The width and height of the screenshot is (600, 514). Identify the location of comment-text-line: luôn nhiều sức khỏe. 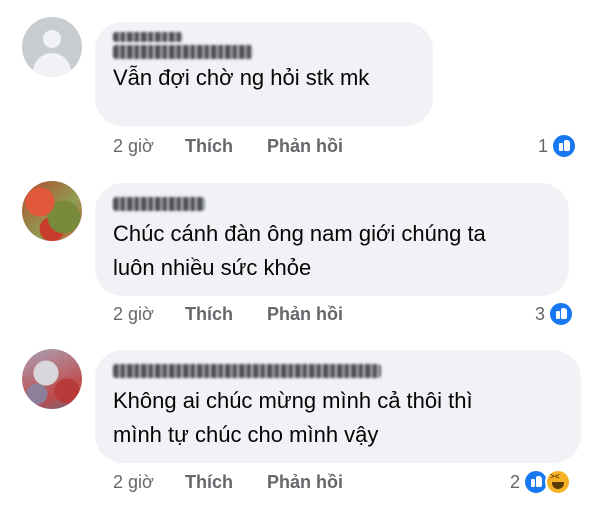
(212, 267).